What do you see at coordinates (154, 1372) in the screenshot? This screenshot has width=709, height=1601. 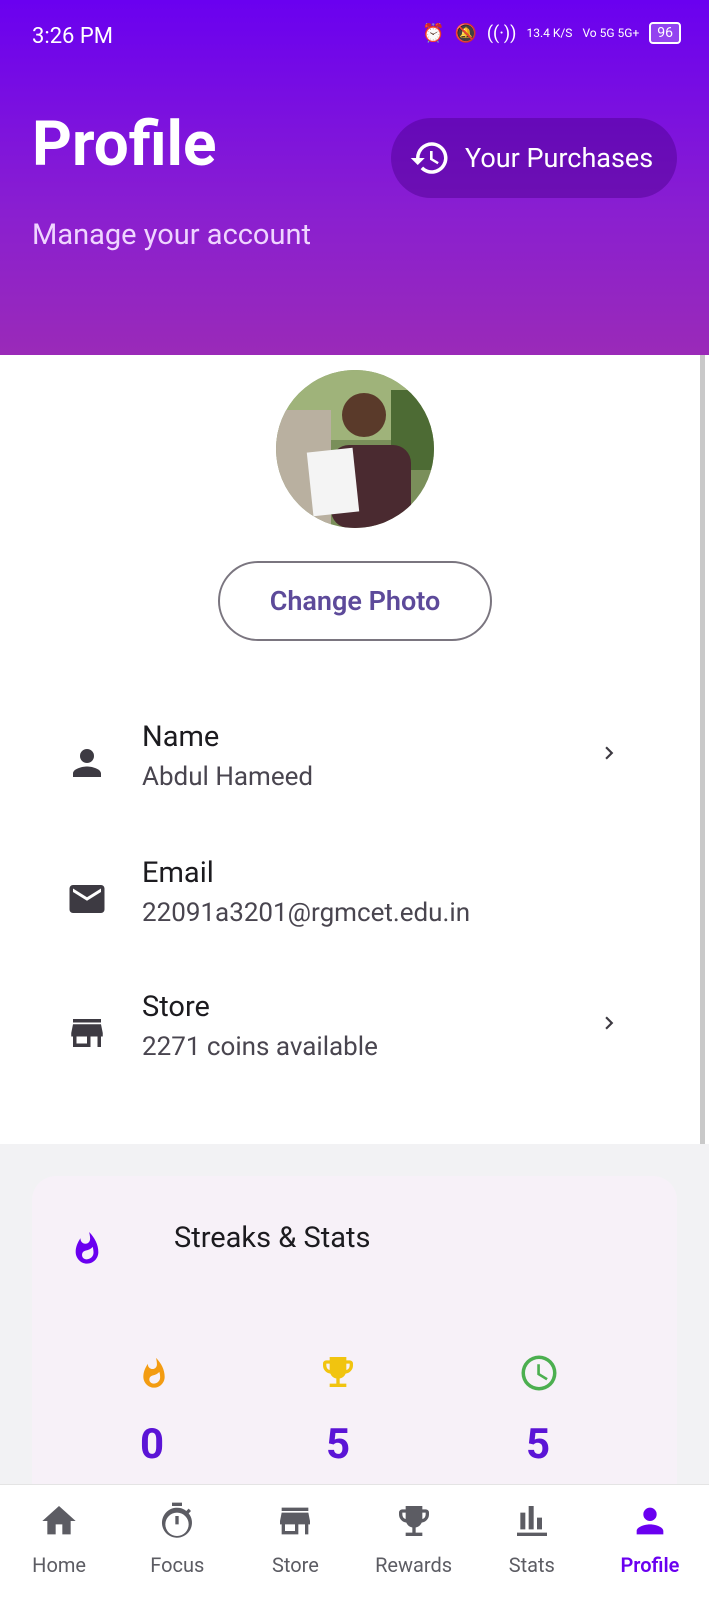 I see `streak-flame-icon` at bounding box center [154, 1372].